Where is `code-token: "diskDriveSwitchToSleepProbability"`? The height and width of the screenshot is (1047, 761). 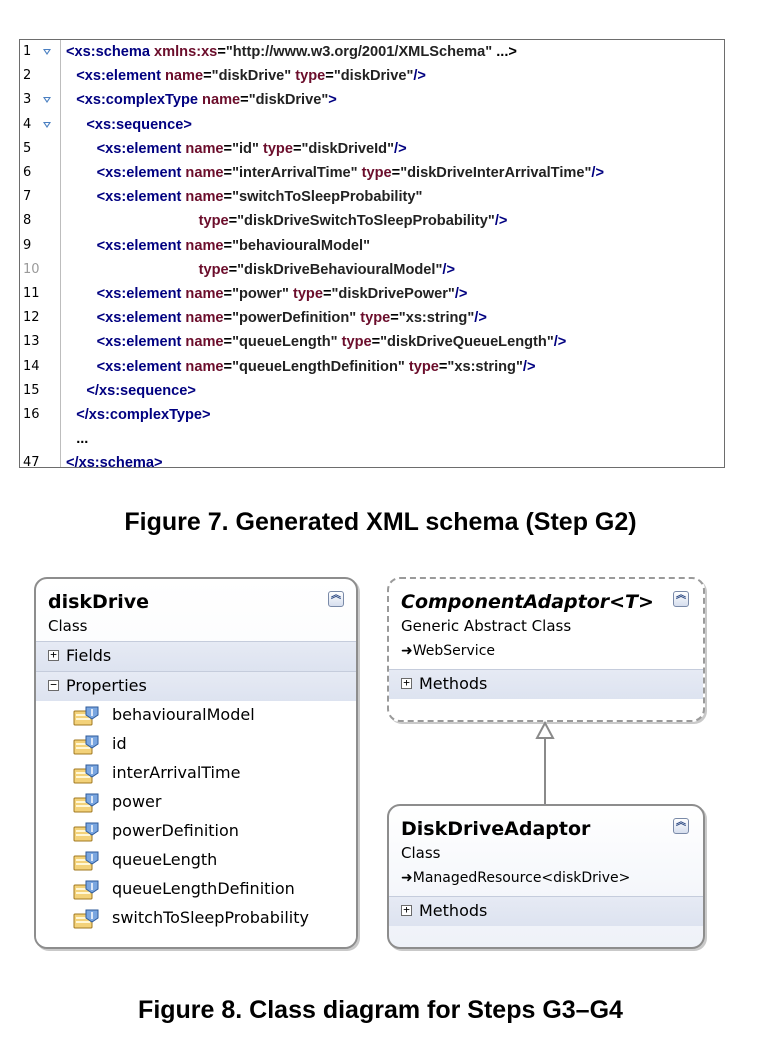 code-token: "diskDriveSwitchToSleepProbability" is located at coordinates (366, 221).